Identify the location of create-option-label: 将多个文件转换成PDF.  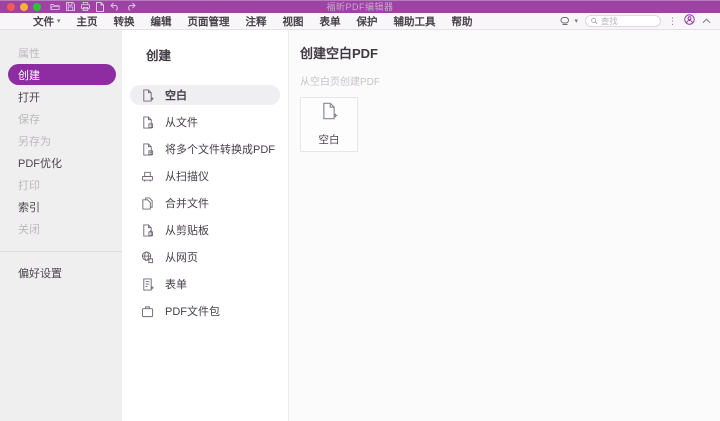
(220, 150).